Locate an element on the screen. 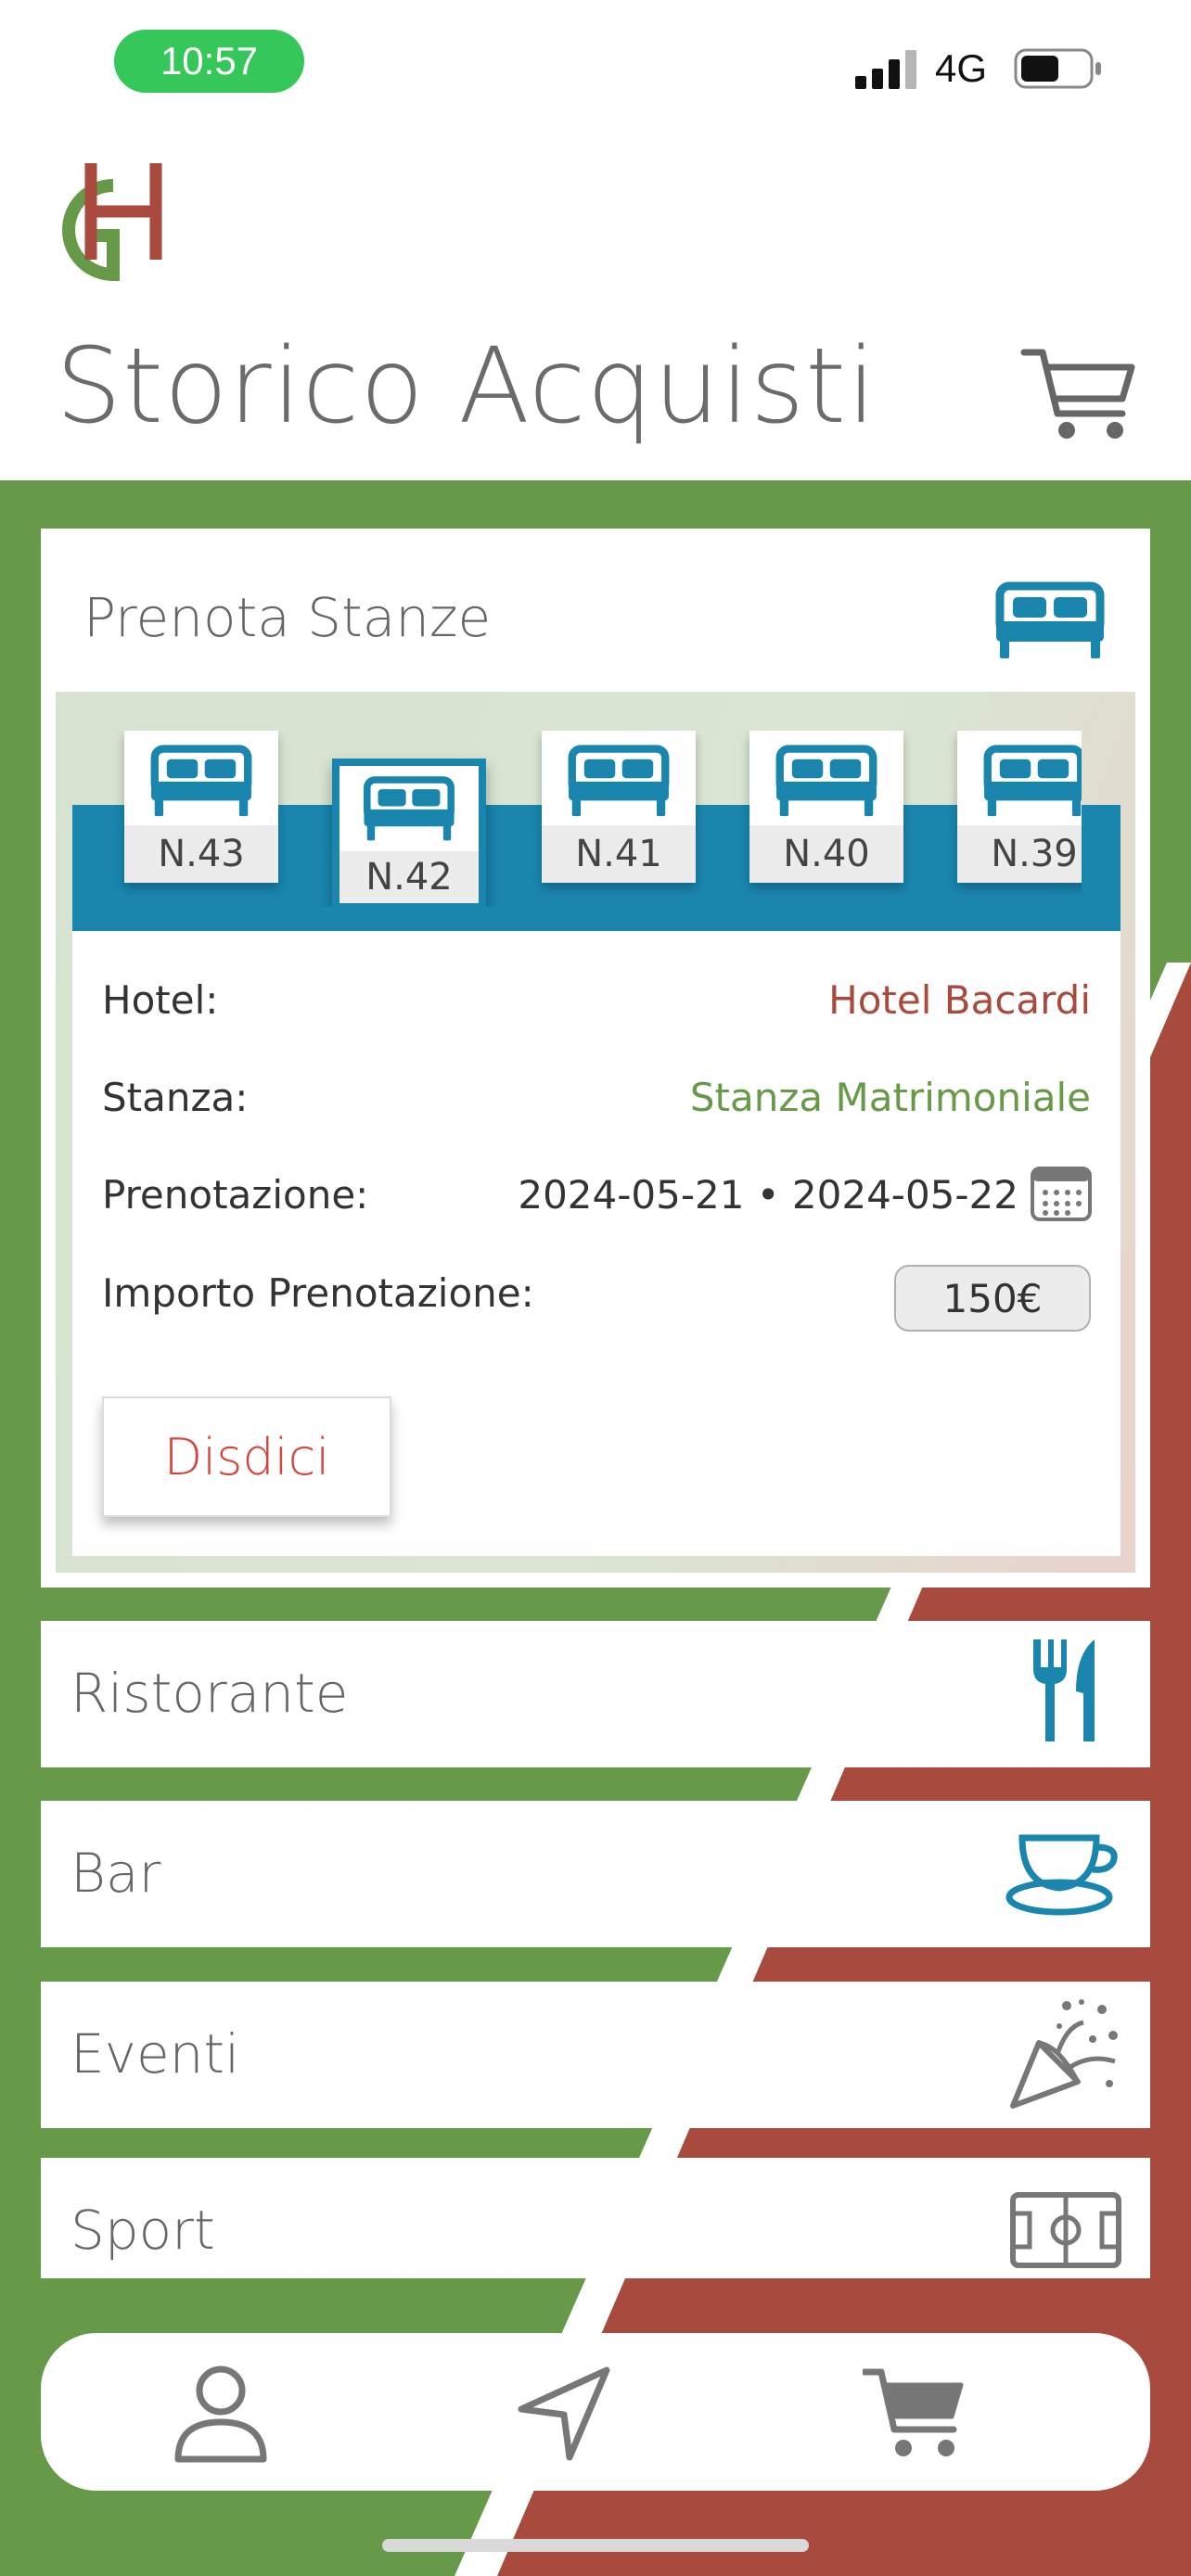 This screenshot has width=1191, height=2576. amount-badge: 150€ is located at coordinates (992, 1298).